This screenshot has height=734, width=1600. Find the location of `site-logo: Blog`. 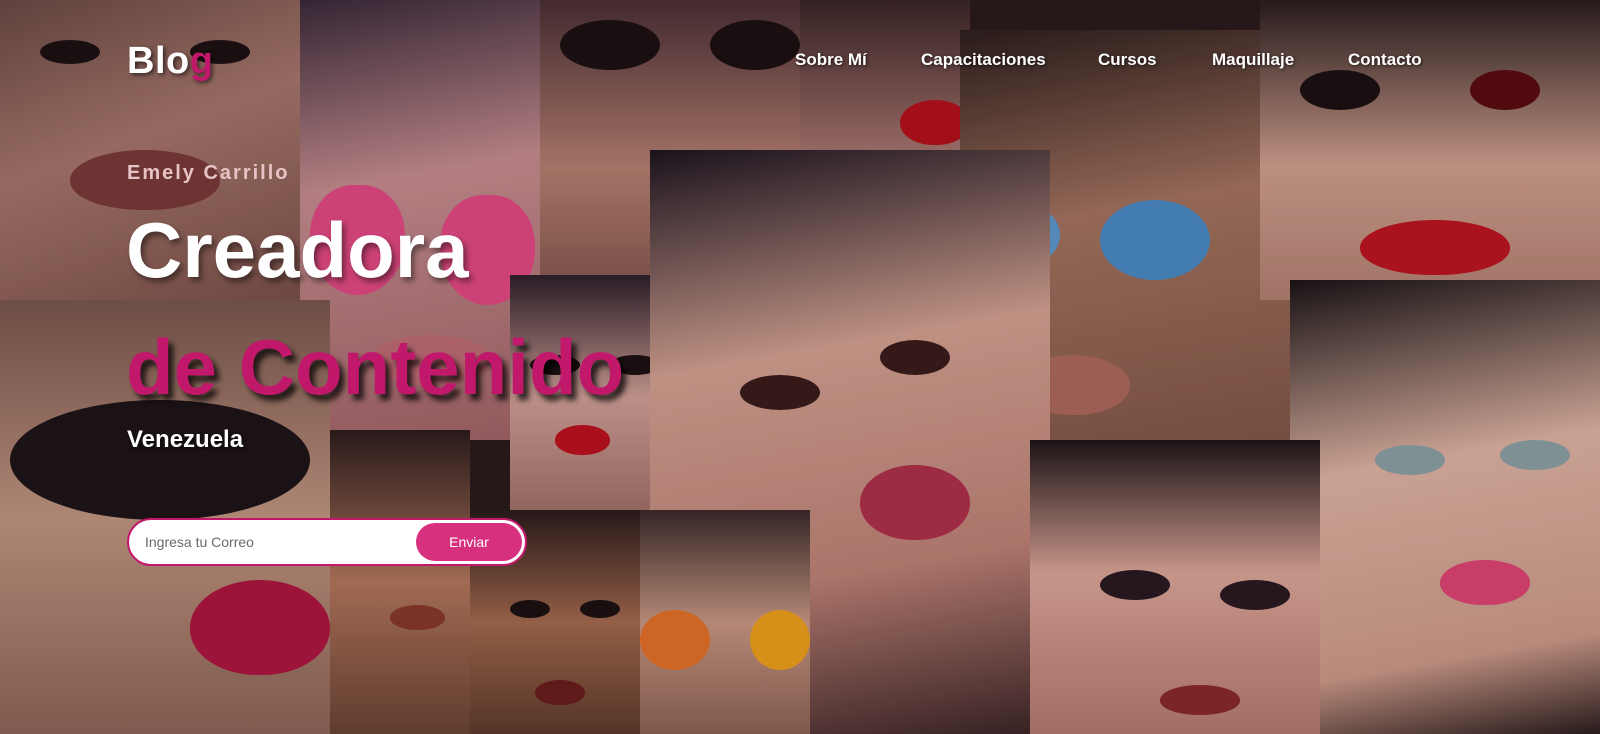

site-logo: Blog is located at coordinates (170, 61).